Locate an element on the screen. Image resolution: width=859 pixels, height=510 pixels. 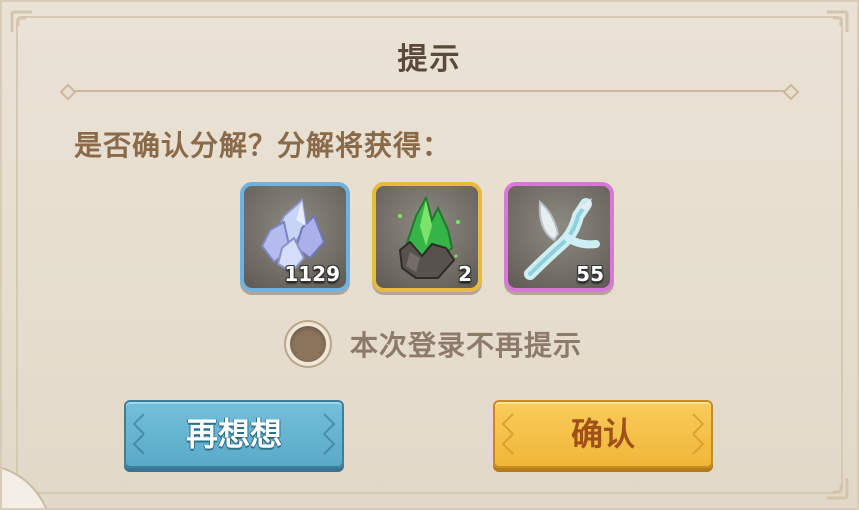
reward-item-branch: 55 is located at coordinates (559, 237).